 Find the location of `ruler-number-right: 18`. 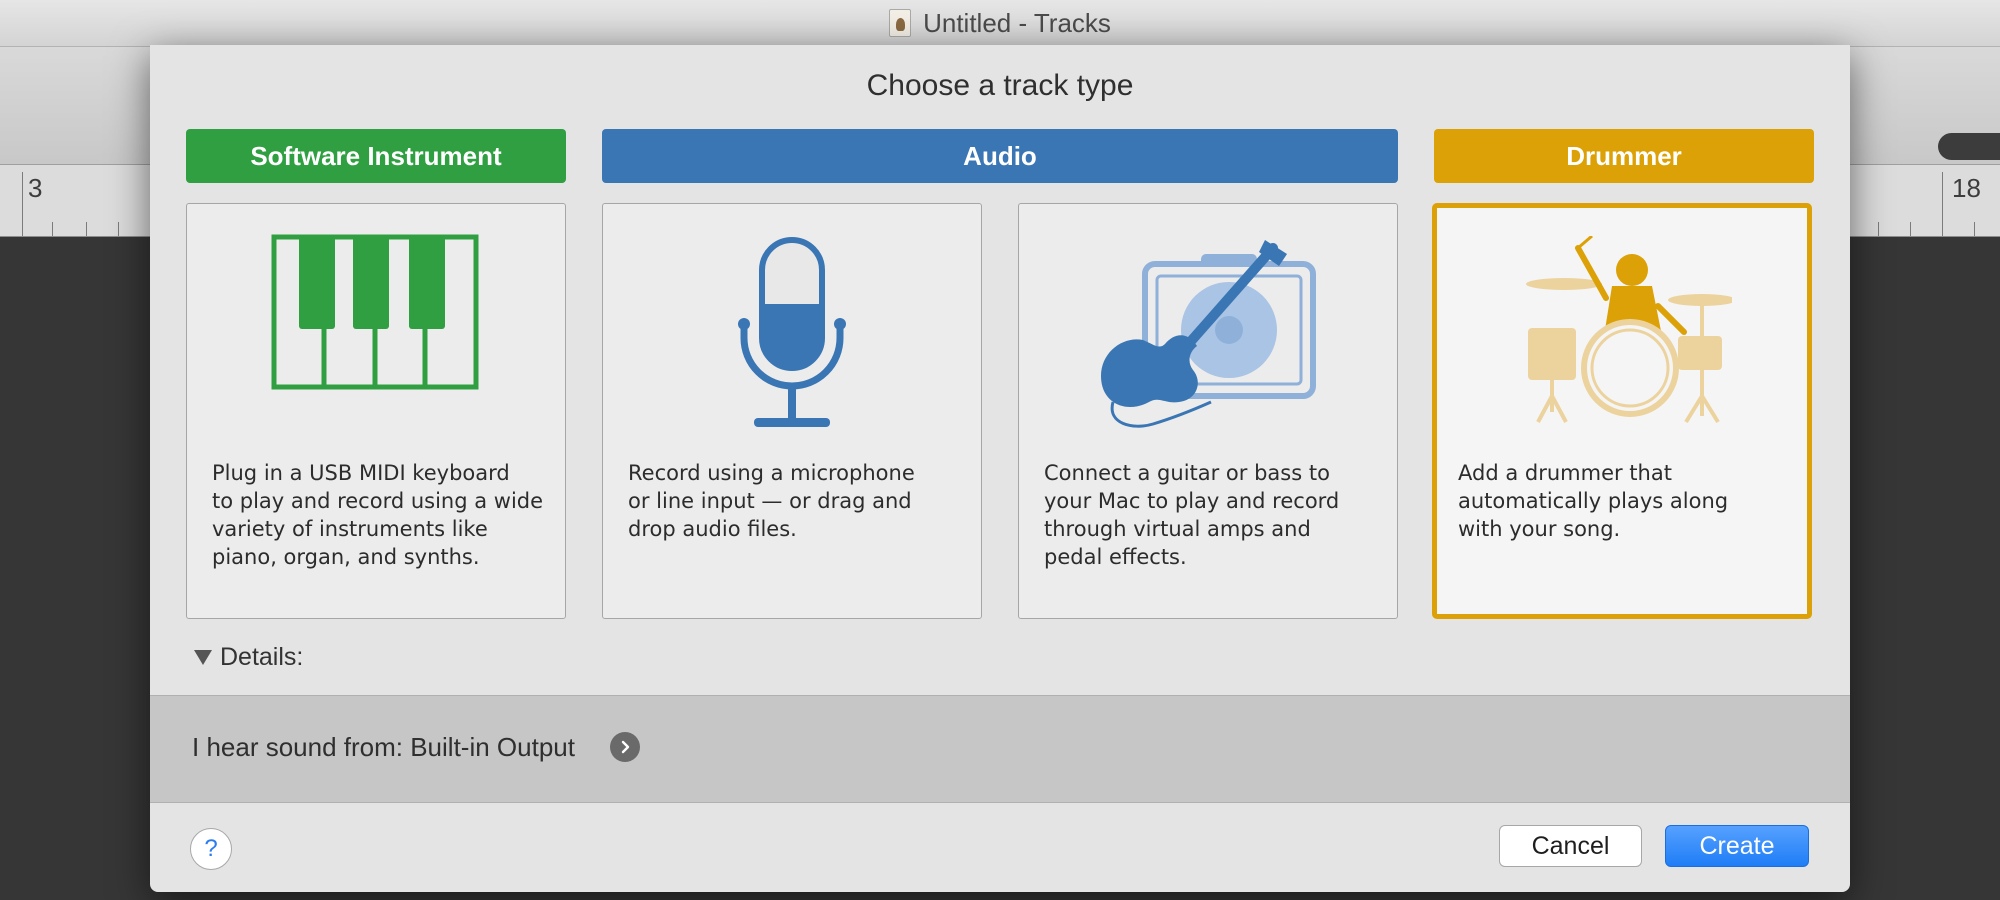

ruler-number-right: 18 is located at coordinates (1966, 188).